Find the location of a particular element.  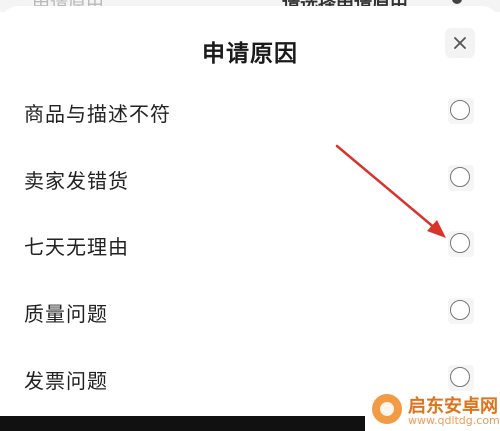

bottom-bar is located at coordinates (182, 423).